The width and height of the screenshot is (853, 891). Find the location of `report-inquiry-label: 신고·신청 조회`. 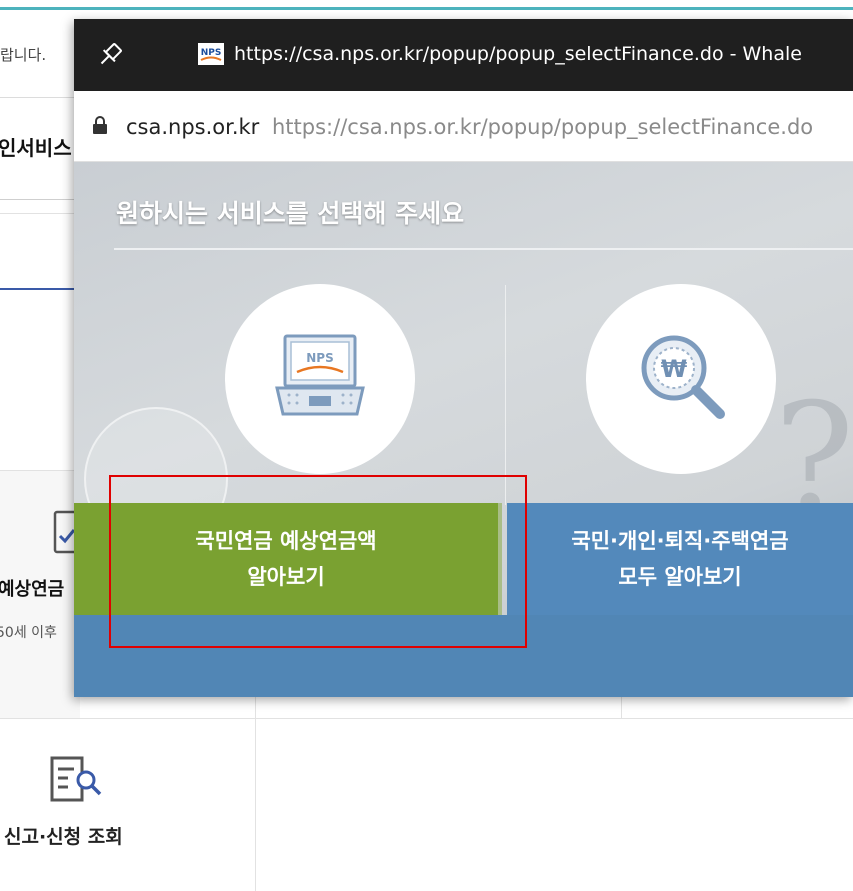

report-inquiry-label: 신고·신청 조회 is located at coordinates (63, 835).